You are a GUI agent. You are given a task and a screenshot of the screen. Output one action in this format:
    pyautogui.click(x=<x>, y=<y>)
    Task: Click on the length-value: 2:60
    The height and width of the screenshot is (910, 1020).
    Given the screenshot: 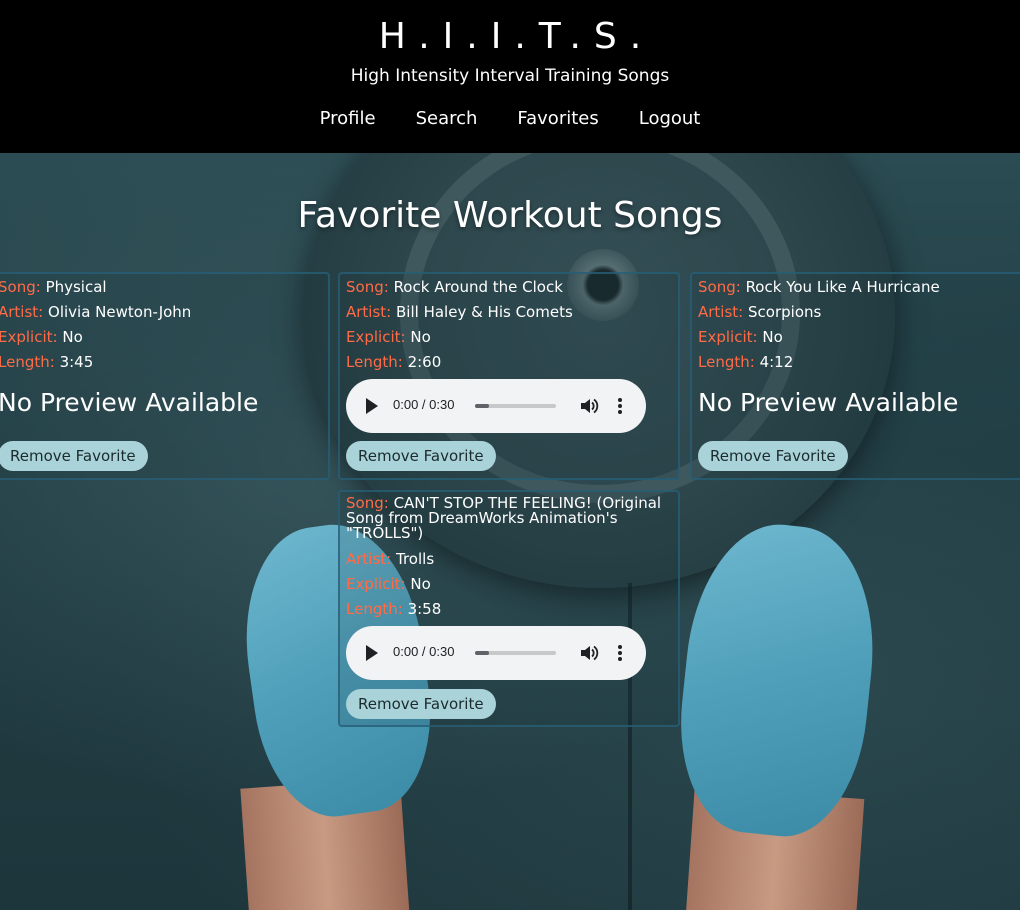 What is the action you would take?
    pyautogui.click(x=424, y=362)
    